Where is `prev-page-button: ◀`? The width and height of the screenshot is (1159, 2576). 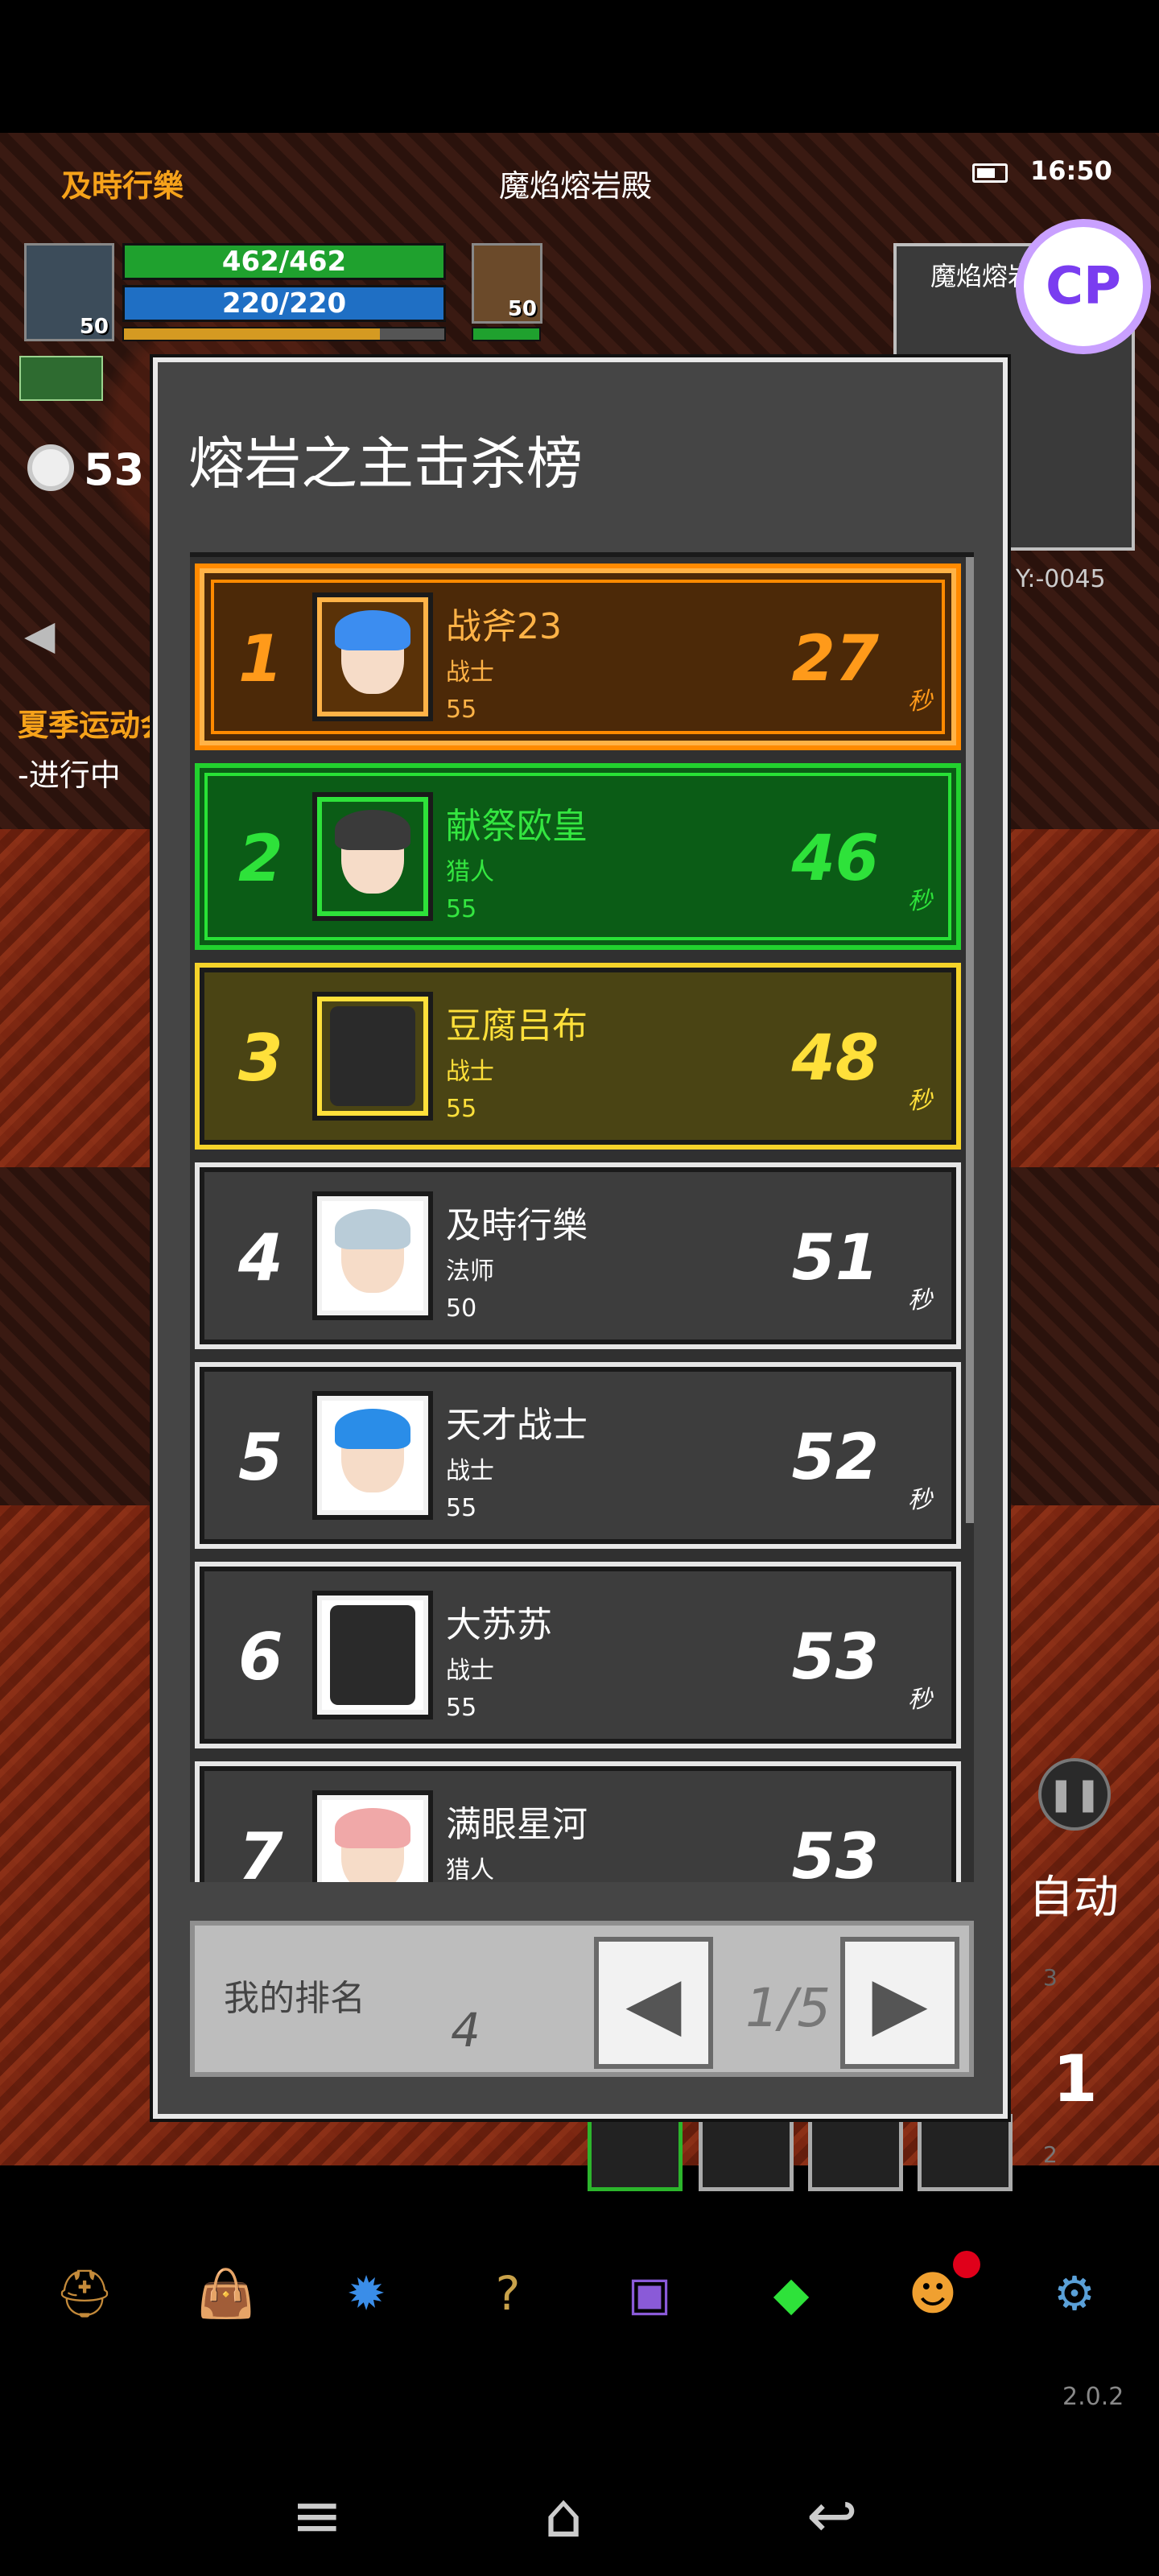 prev-page-button: ◀ is located at coordinates (653, 2003).